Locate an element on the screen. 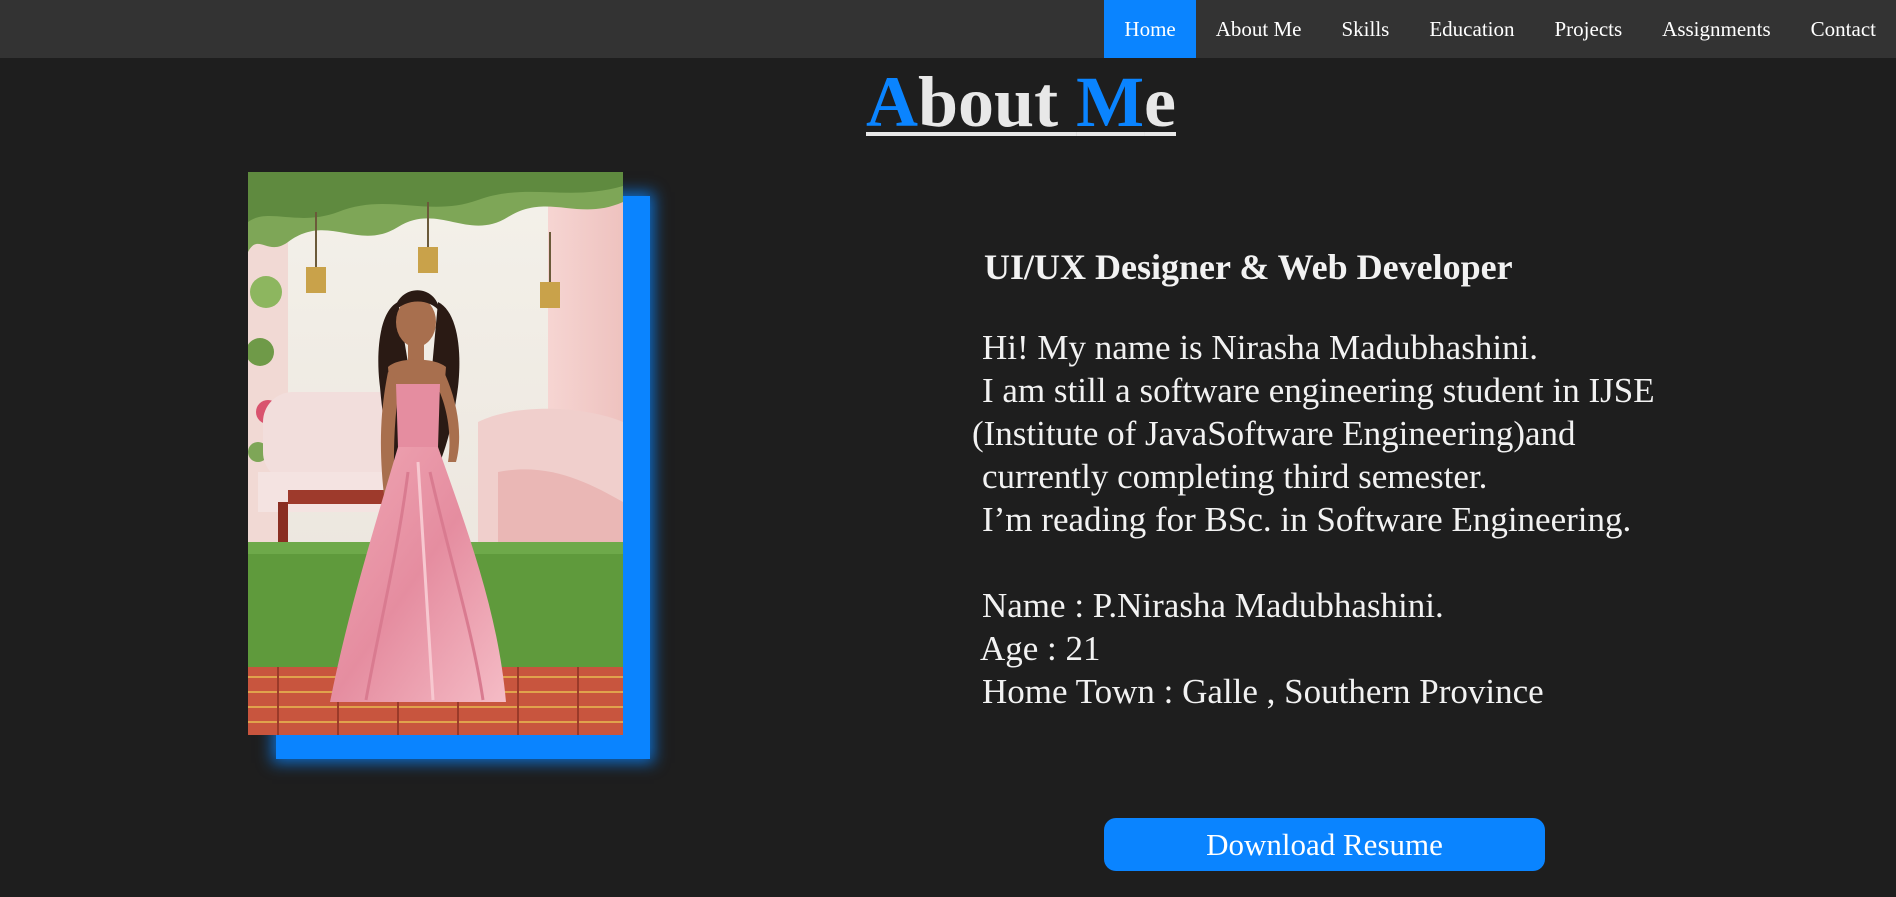 This screenshot has height=897, width=1896. profile-photo-illustration is located at coordinates (435, 453).